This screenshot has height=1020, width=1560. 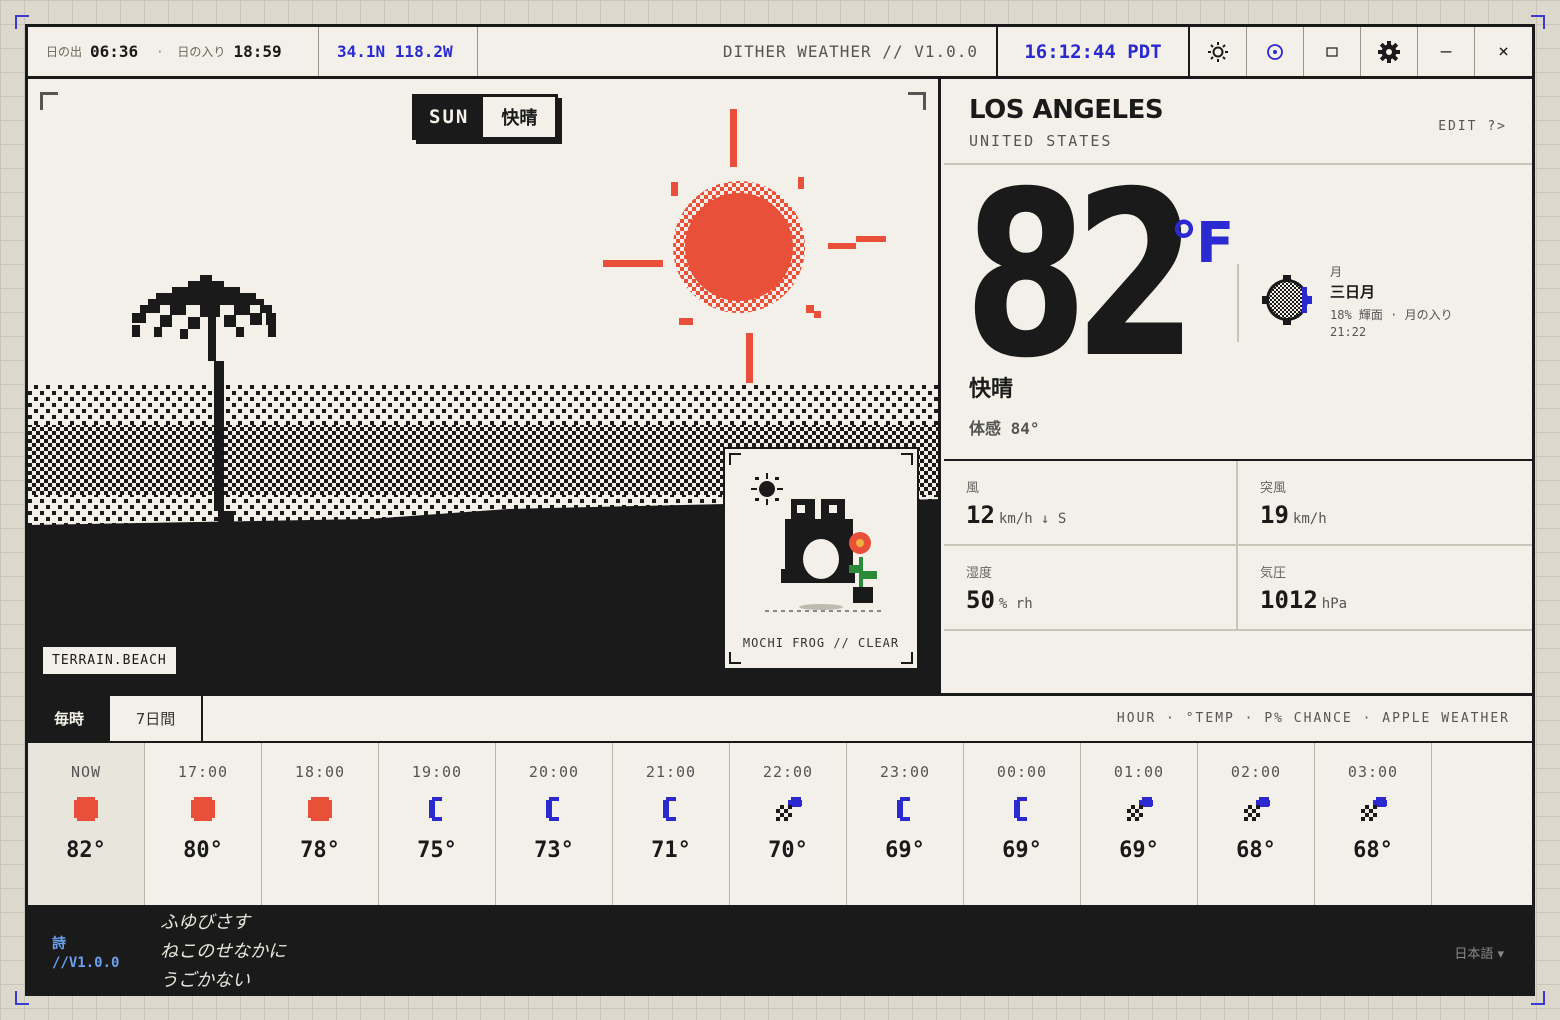 What do you see at coordinates (1370, 315) in the screenshot?
I see `moon-illumination-label: 輝面` at bounding box center [1370, 315].